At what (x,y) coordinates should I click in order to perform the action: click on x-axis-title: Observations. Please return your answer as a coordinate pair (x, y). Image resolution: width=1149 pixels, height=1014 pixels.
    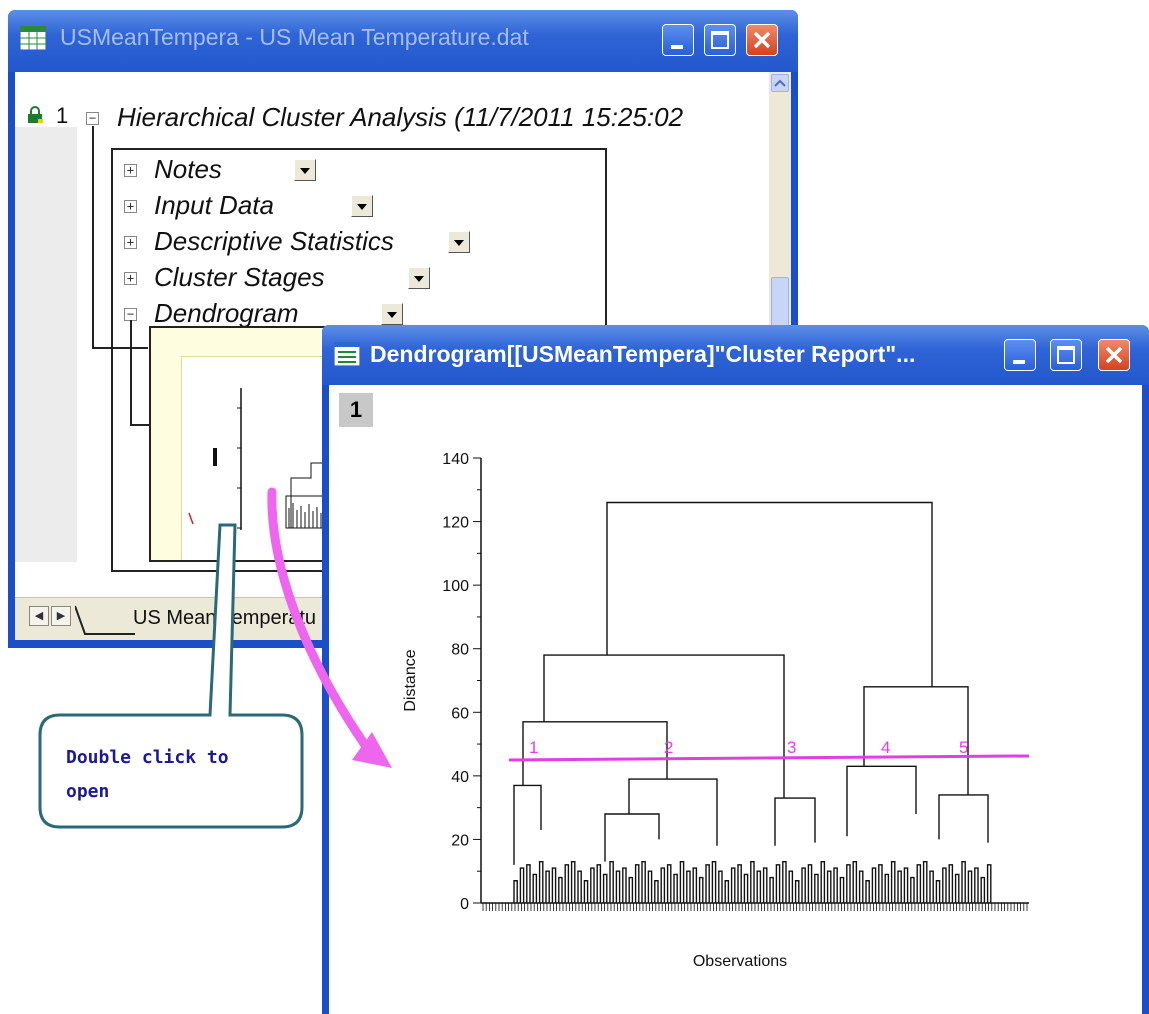
    Looking at the image, I should click on (740, 961).